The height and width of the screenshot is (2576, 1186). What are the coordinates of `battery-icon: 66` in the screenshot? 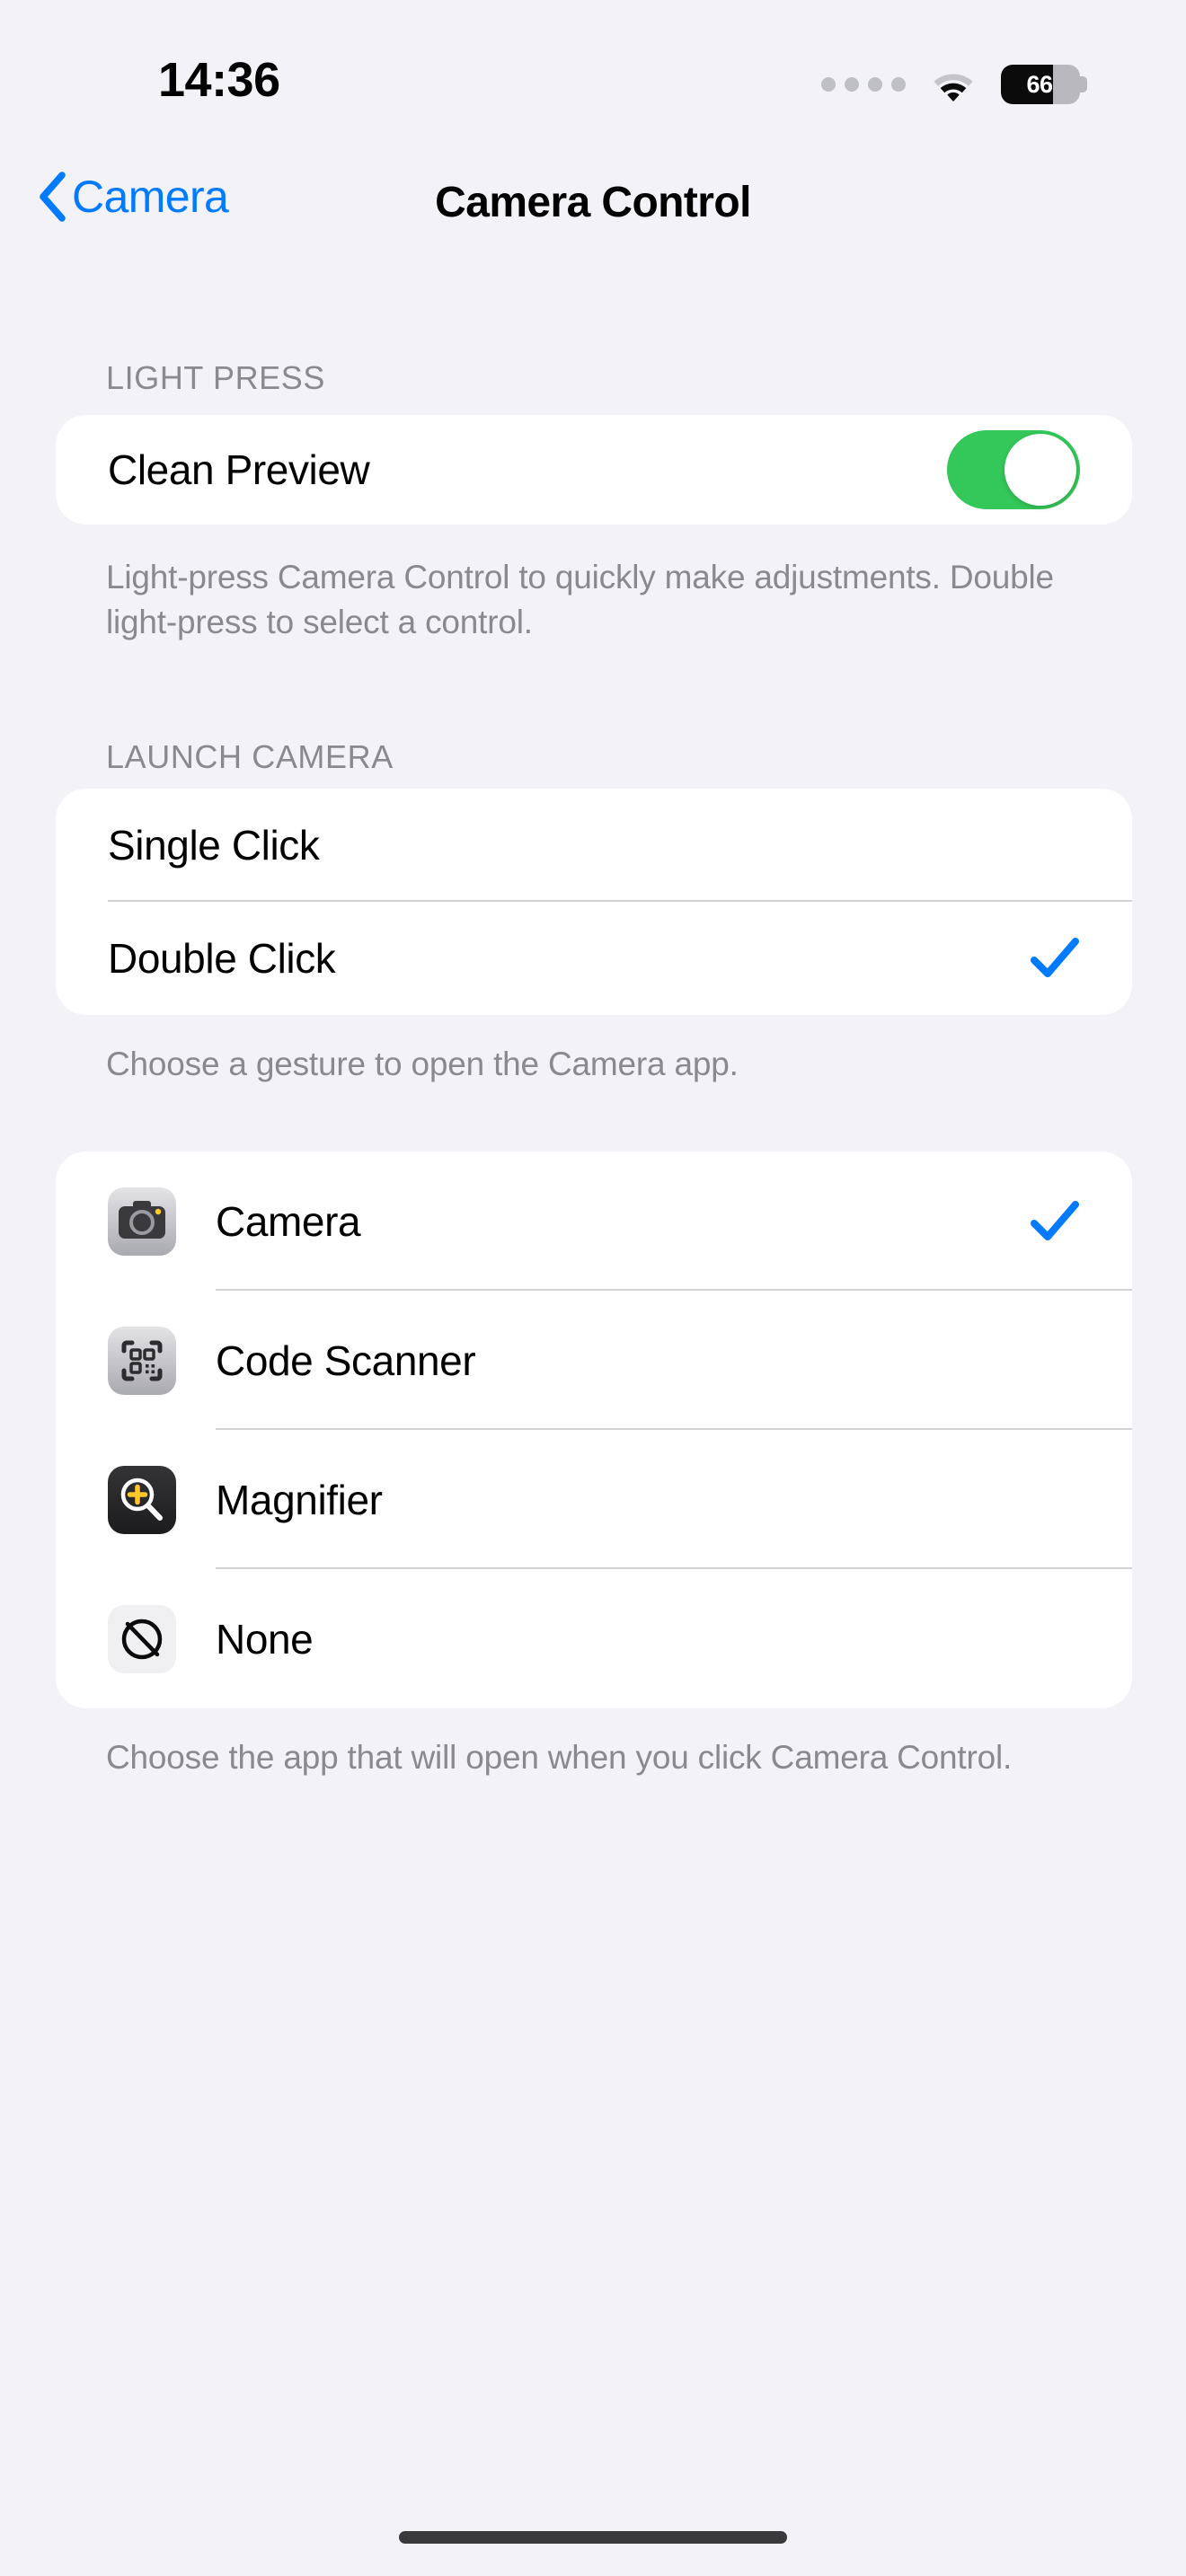 It's located at (1044, 84).